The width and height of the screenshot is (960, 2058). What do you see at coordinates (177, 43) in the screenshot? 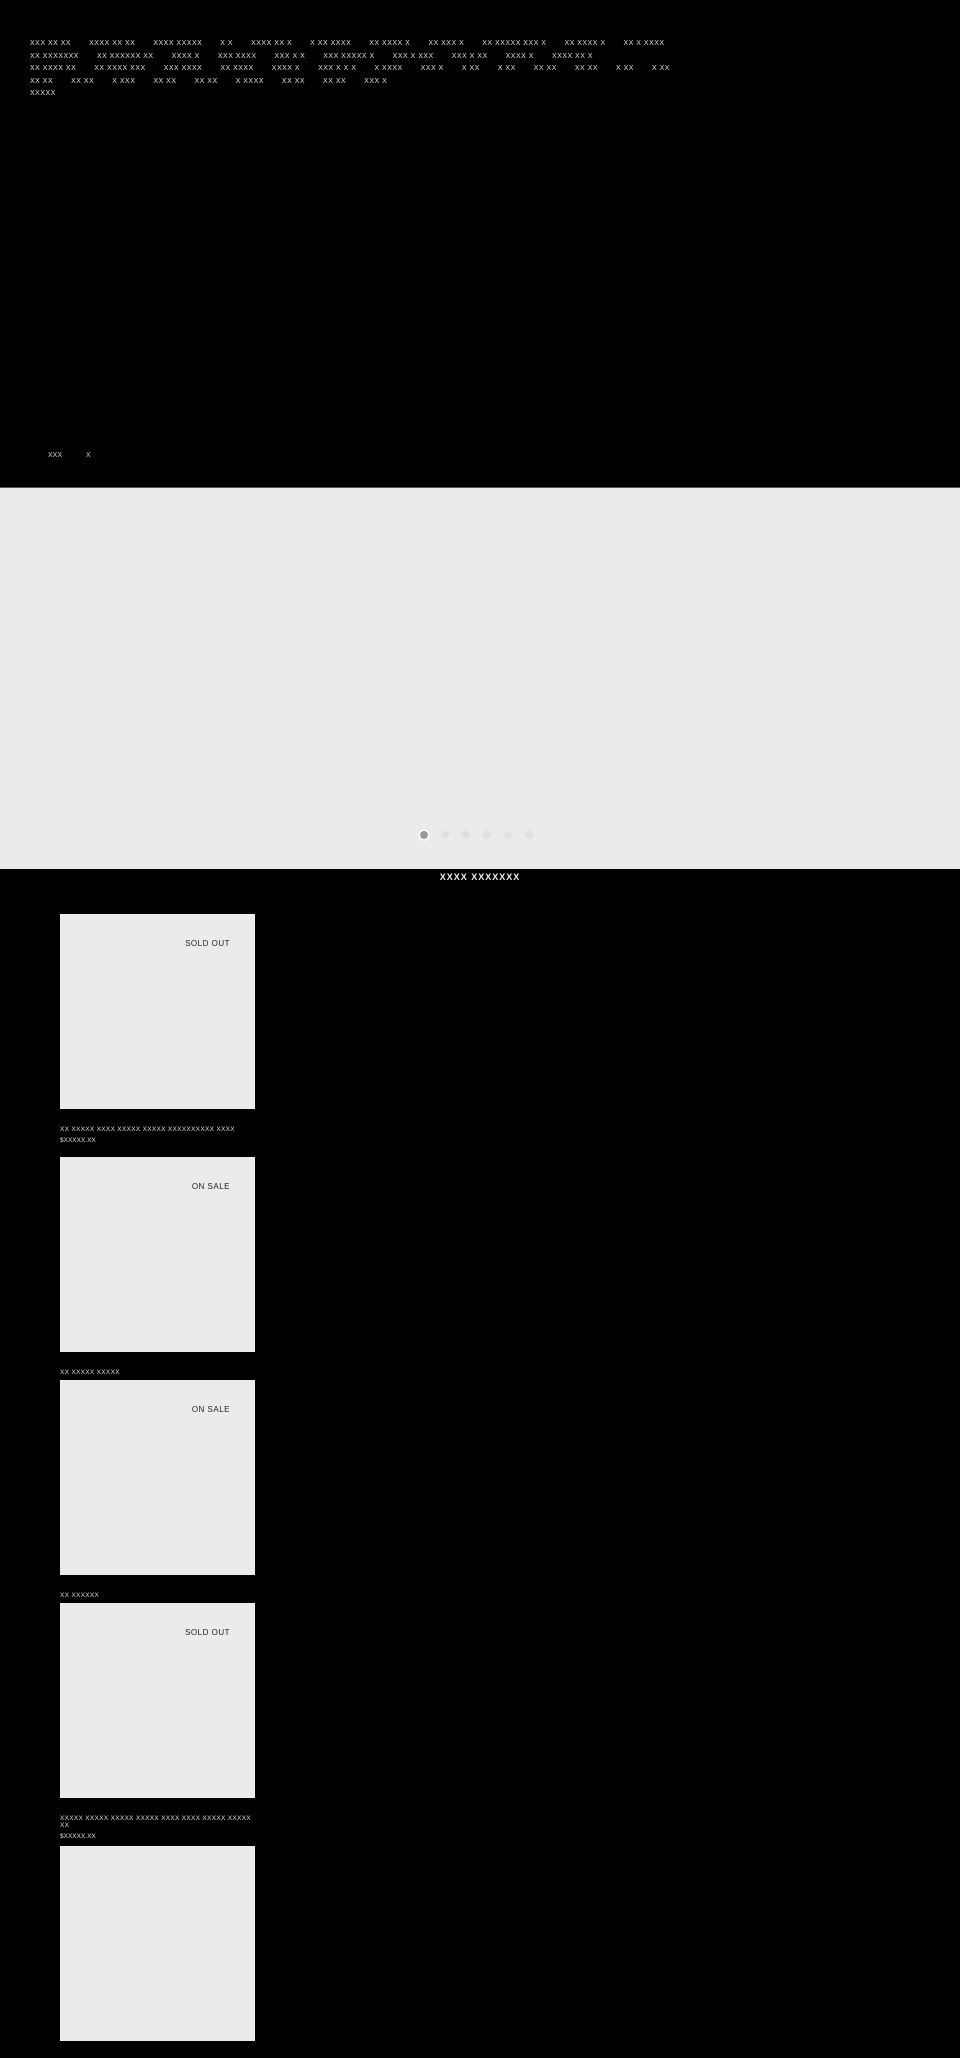
I see `menu-item: XXXX XXXXX` at bounding box center [177, 43].